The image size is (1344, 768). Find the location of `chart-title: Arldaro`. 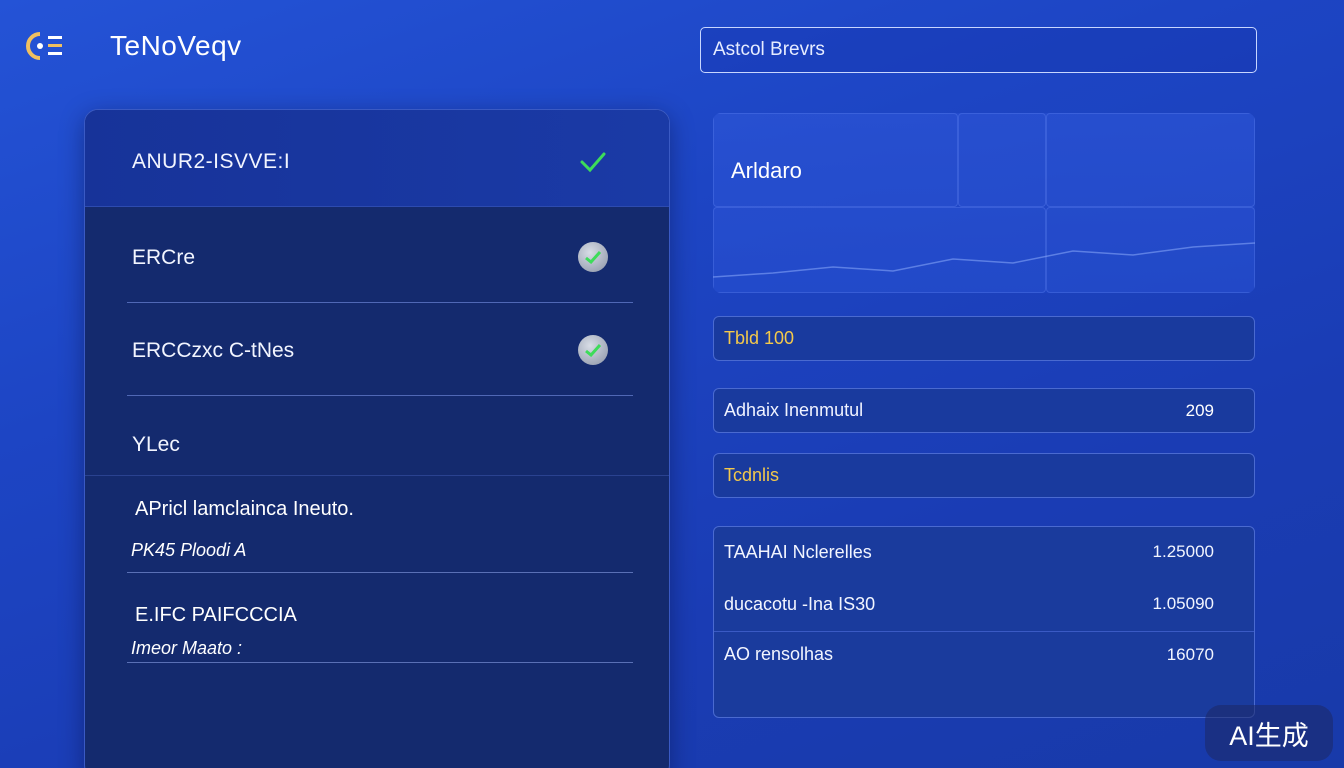

chart-title: Arldaro is located at coordinates (766, 170).